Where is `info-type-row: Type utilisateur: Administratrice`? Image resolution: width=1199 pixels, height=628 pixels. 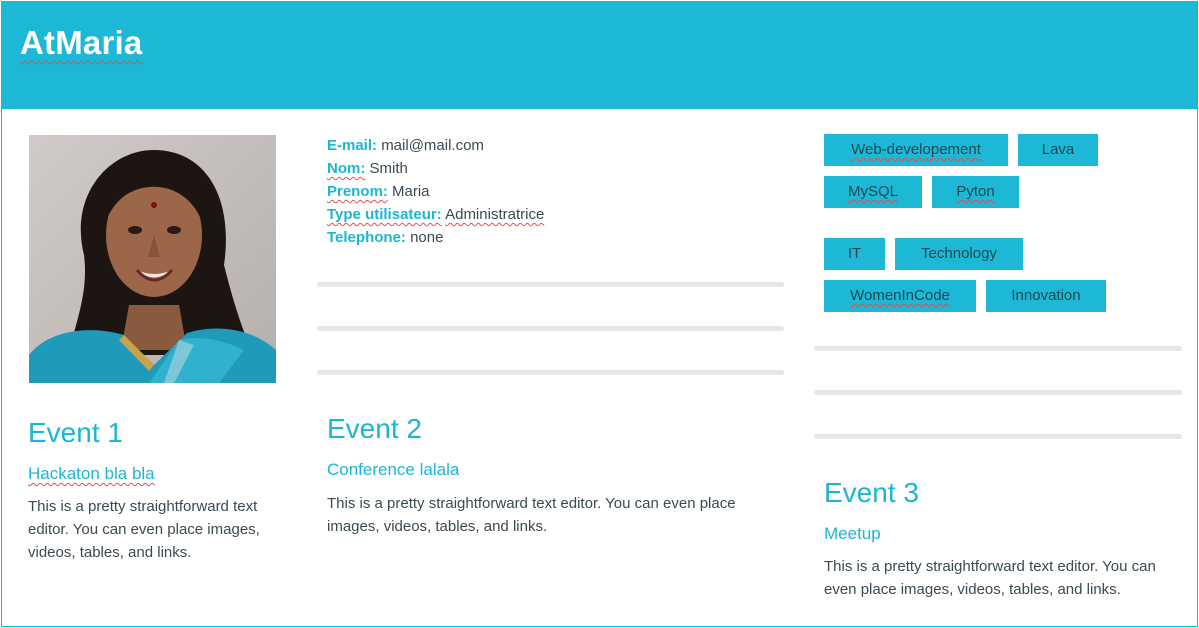
info-type-row: Type utilisateur: Administratrice is located at coordinates (435, 214).